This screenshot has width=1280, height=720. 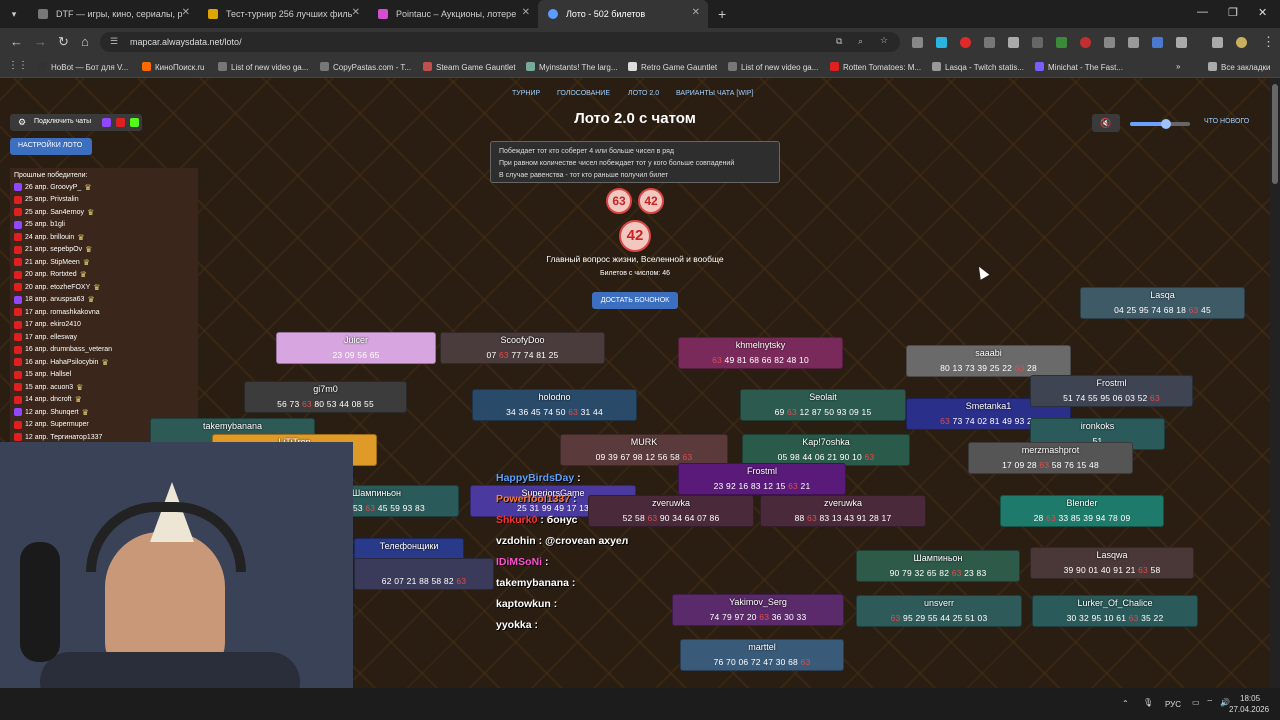 I want to click on menu-icon: ⋮, so click(x=1268, y=42).